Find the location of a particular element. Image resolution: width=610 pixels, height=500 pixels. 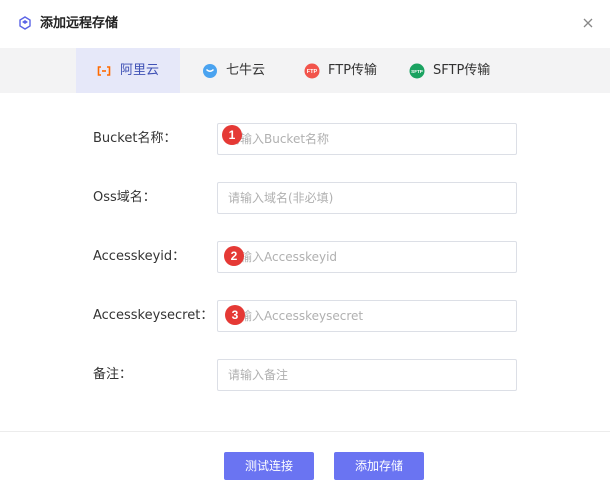

form-row-remark: 备注： is located at coordinates (305, 375).